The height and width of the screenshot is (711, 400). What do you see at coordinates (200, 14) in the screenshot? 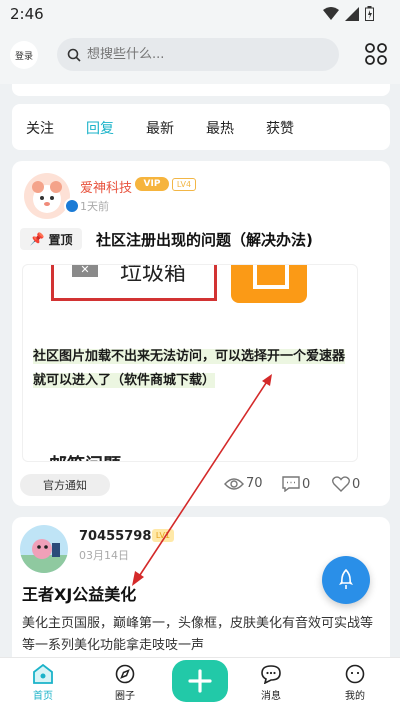
I see `status-bar: 2:46` at bounding box center [200, 14].